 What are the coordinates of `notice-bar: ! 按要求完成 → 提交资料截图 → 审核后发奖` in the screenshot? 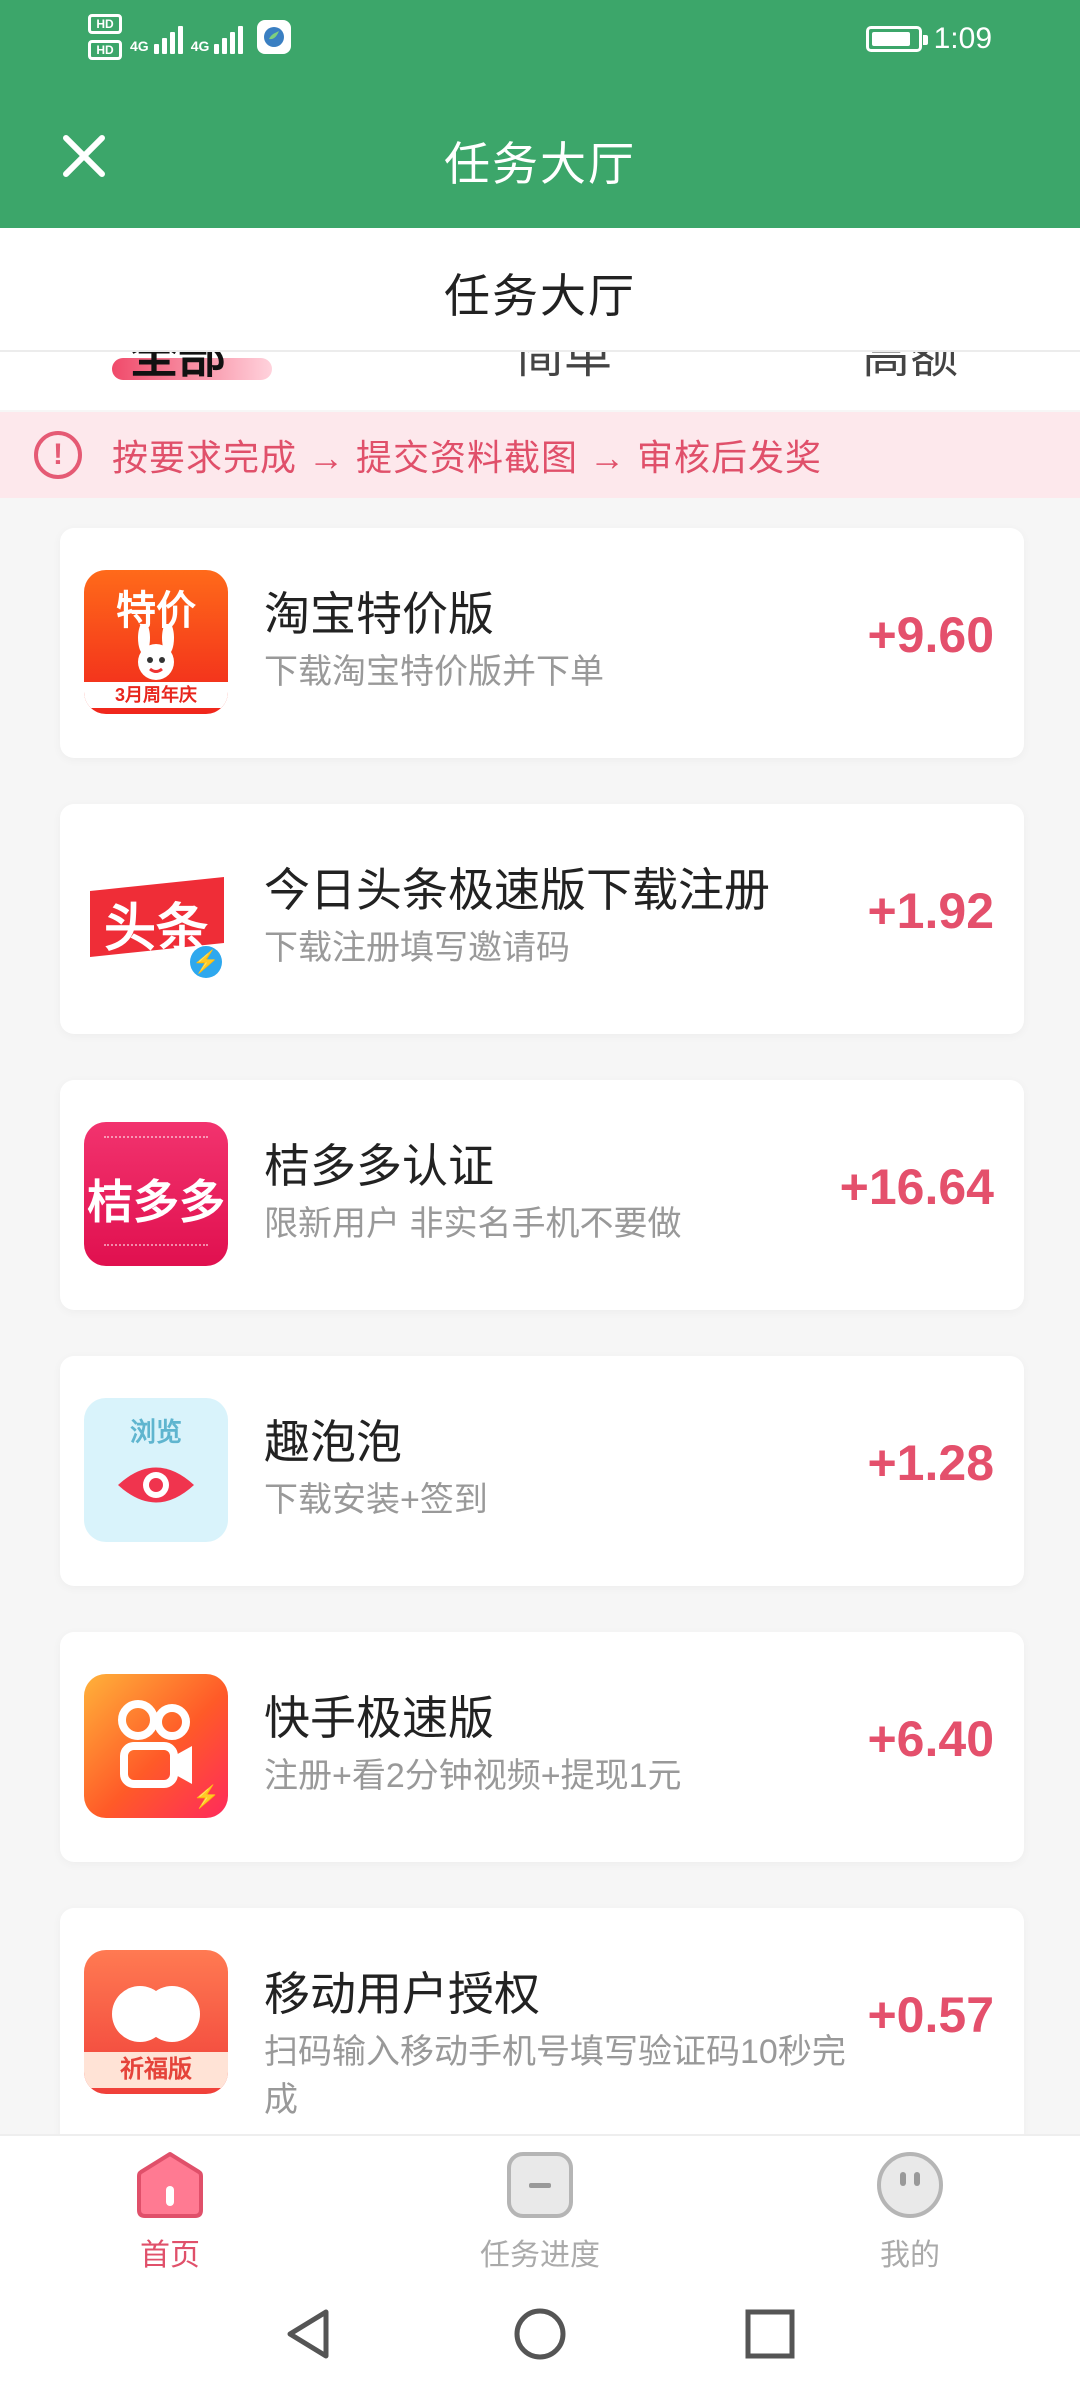 It's located at (540, 455).